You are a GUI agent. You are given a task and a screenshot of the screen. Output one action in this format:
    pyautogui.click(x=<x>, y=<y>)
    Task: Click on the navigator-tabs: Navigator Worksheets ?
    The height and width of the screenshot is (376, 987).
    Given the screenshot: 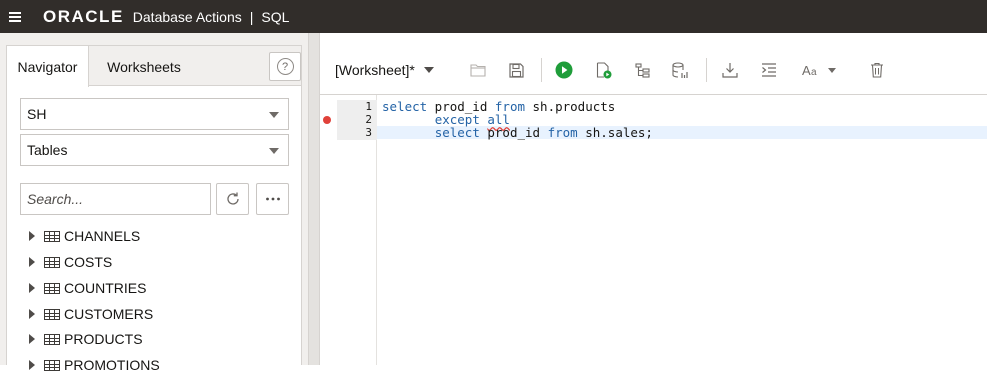 What is the action you would take?
    pyautogui.click(x=154, y=66)
    